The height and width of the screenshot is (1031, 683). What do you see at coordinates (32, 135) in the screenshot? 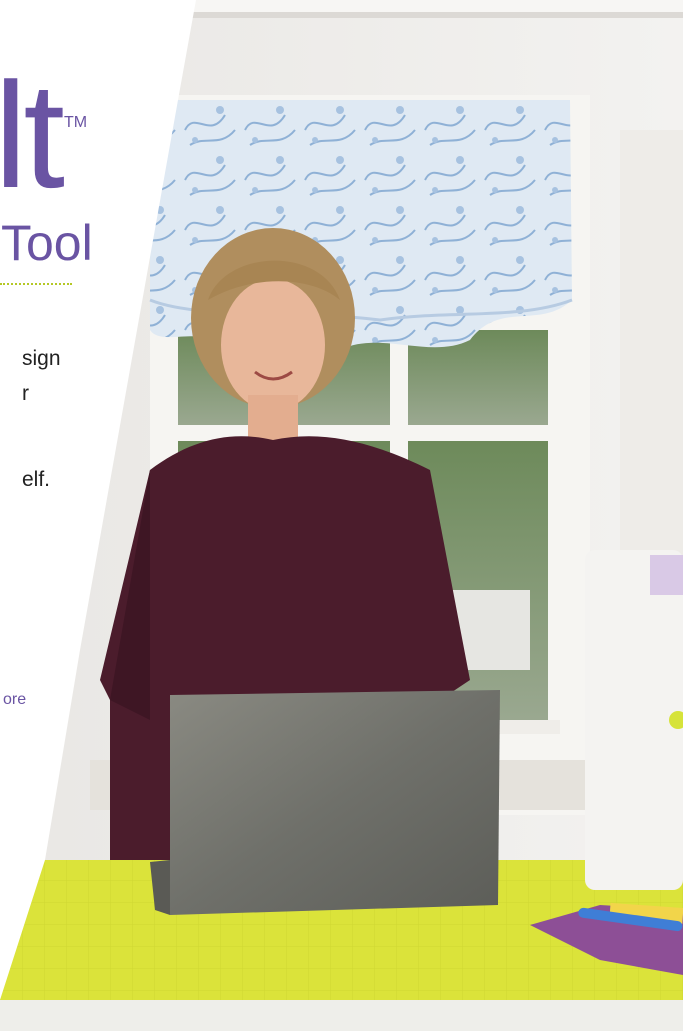
I see `brand-title: lt` at bounding box center [32, 135].